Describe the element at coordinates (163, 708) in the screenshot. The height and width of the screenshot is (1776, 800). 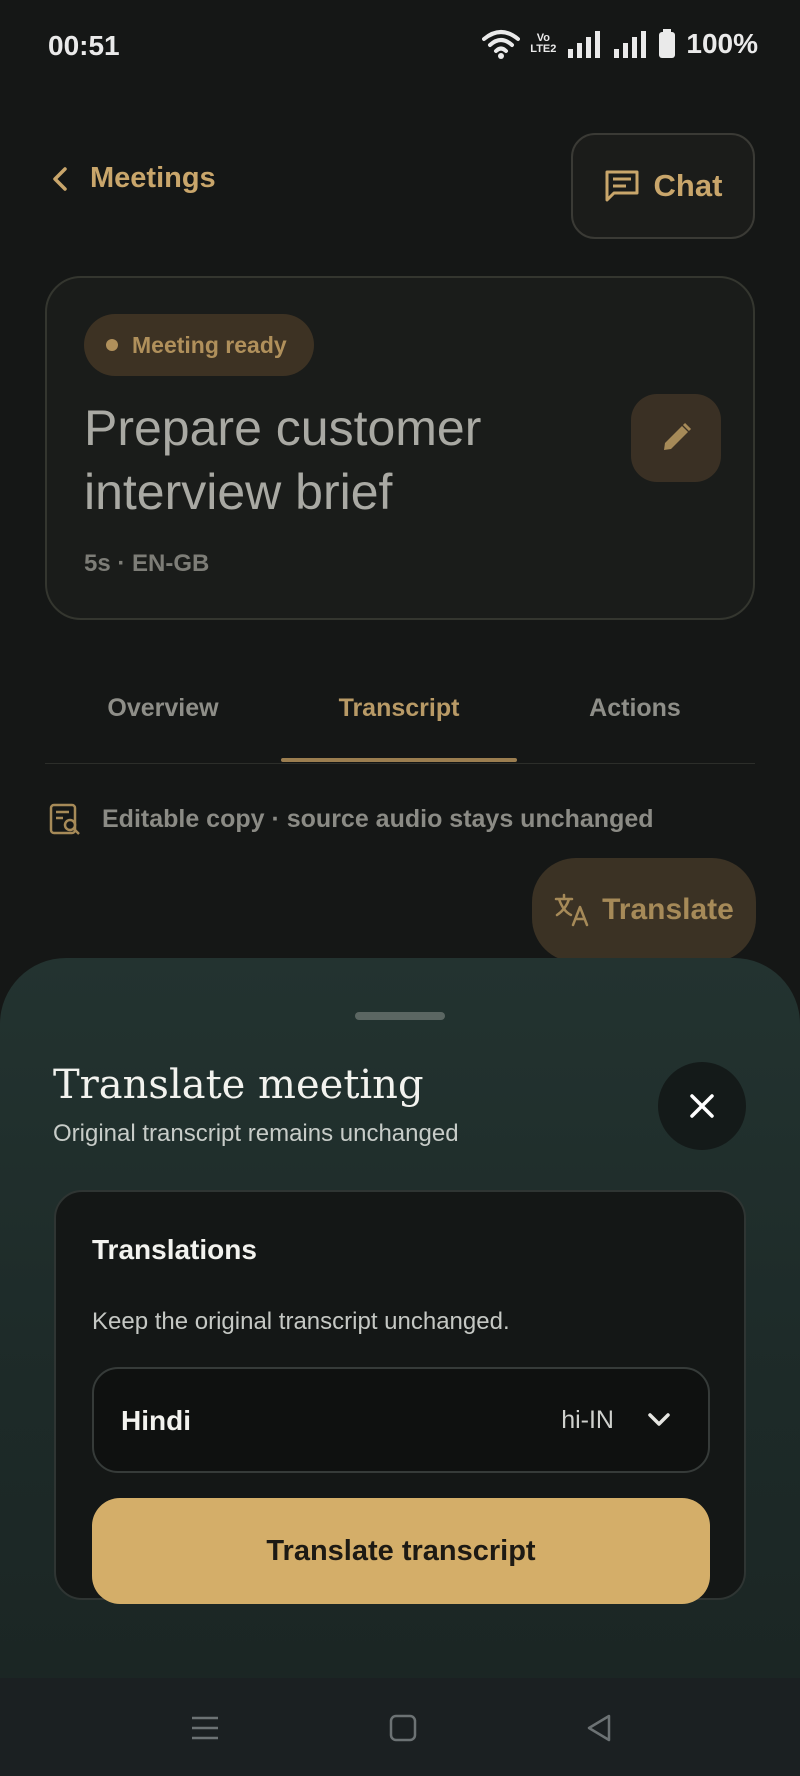
I see `tab-overview: Overview` at that location.